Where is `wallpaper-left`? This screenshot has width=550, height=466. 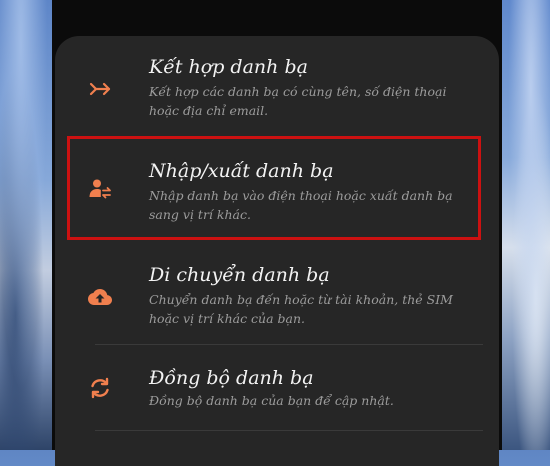
wallpaper-left is located at coordinates (26, 225).